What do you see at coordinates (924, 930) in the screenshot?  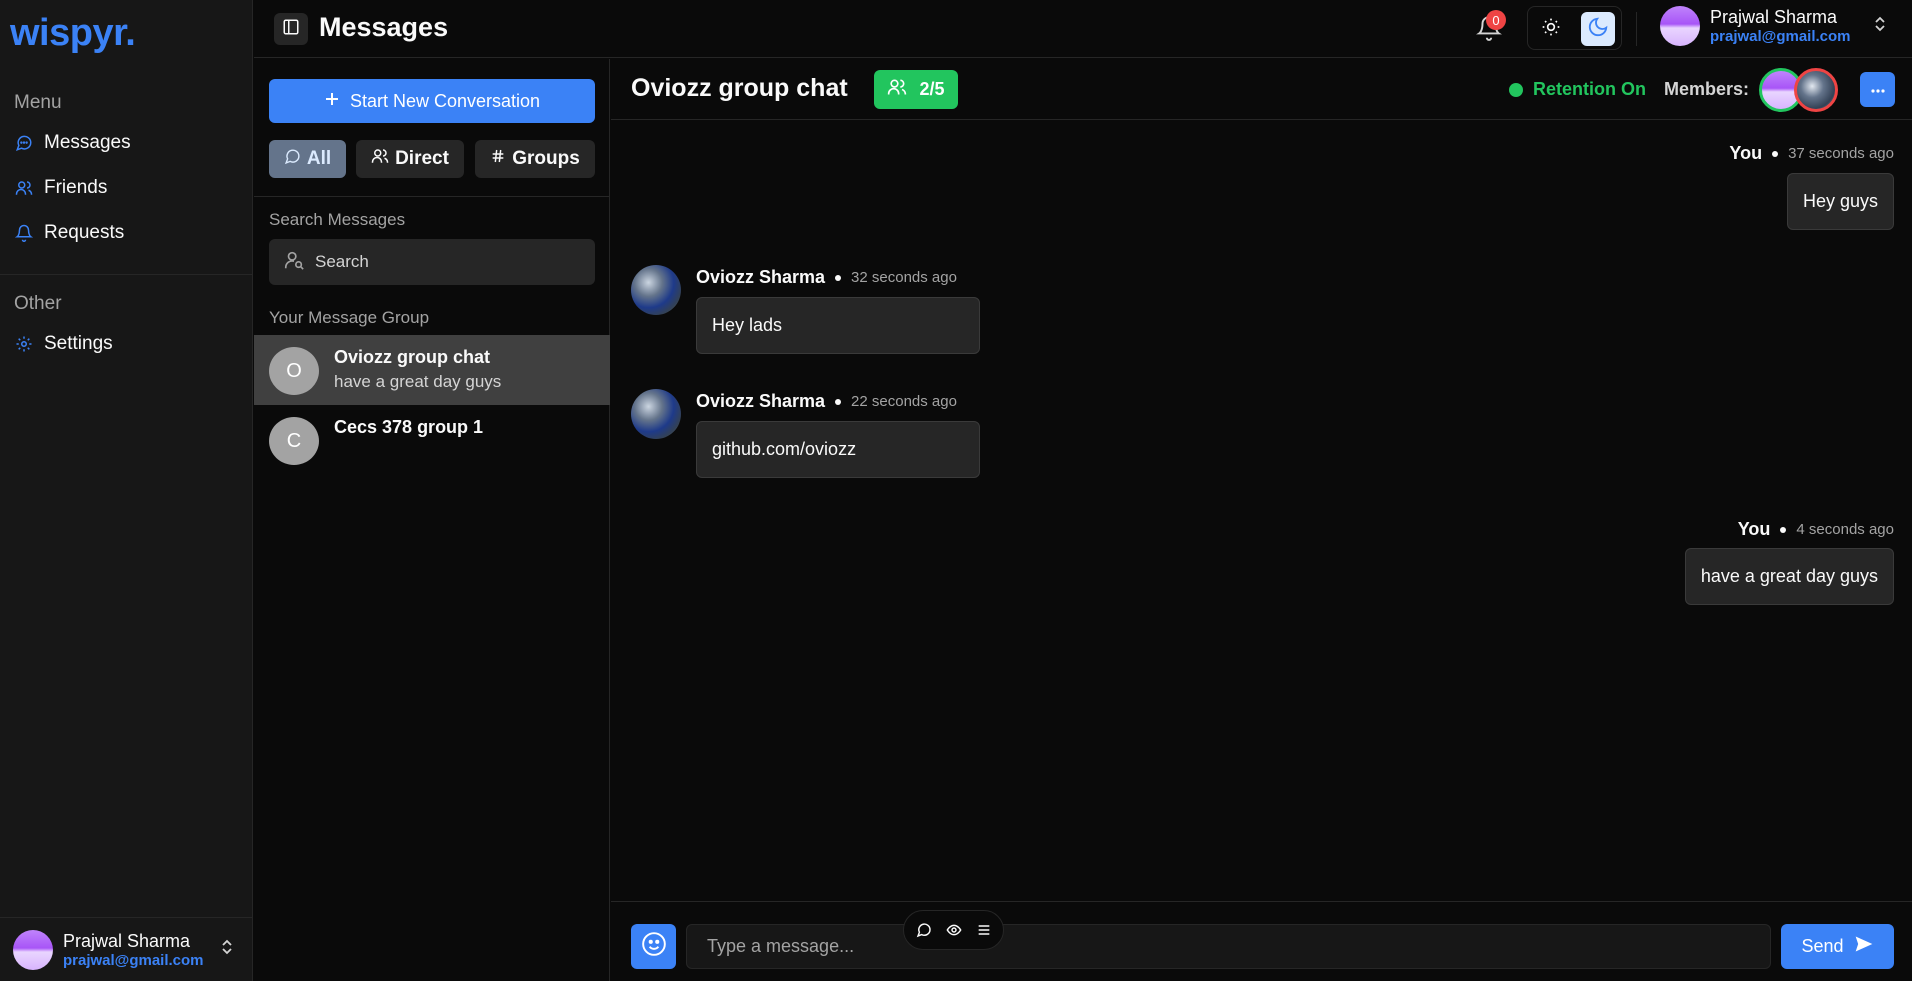 I see `chat-bubble-icon` at bounding box center [924, 930].